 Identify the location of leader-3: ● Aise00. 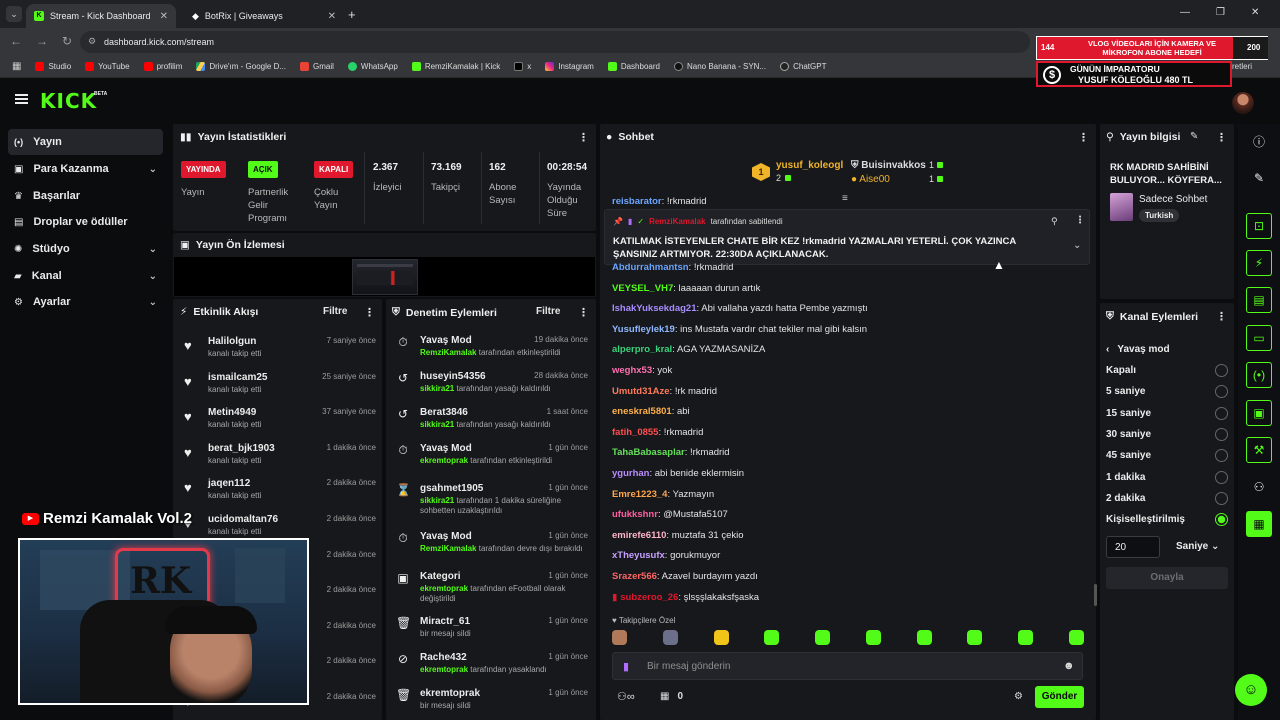
(870, 179).